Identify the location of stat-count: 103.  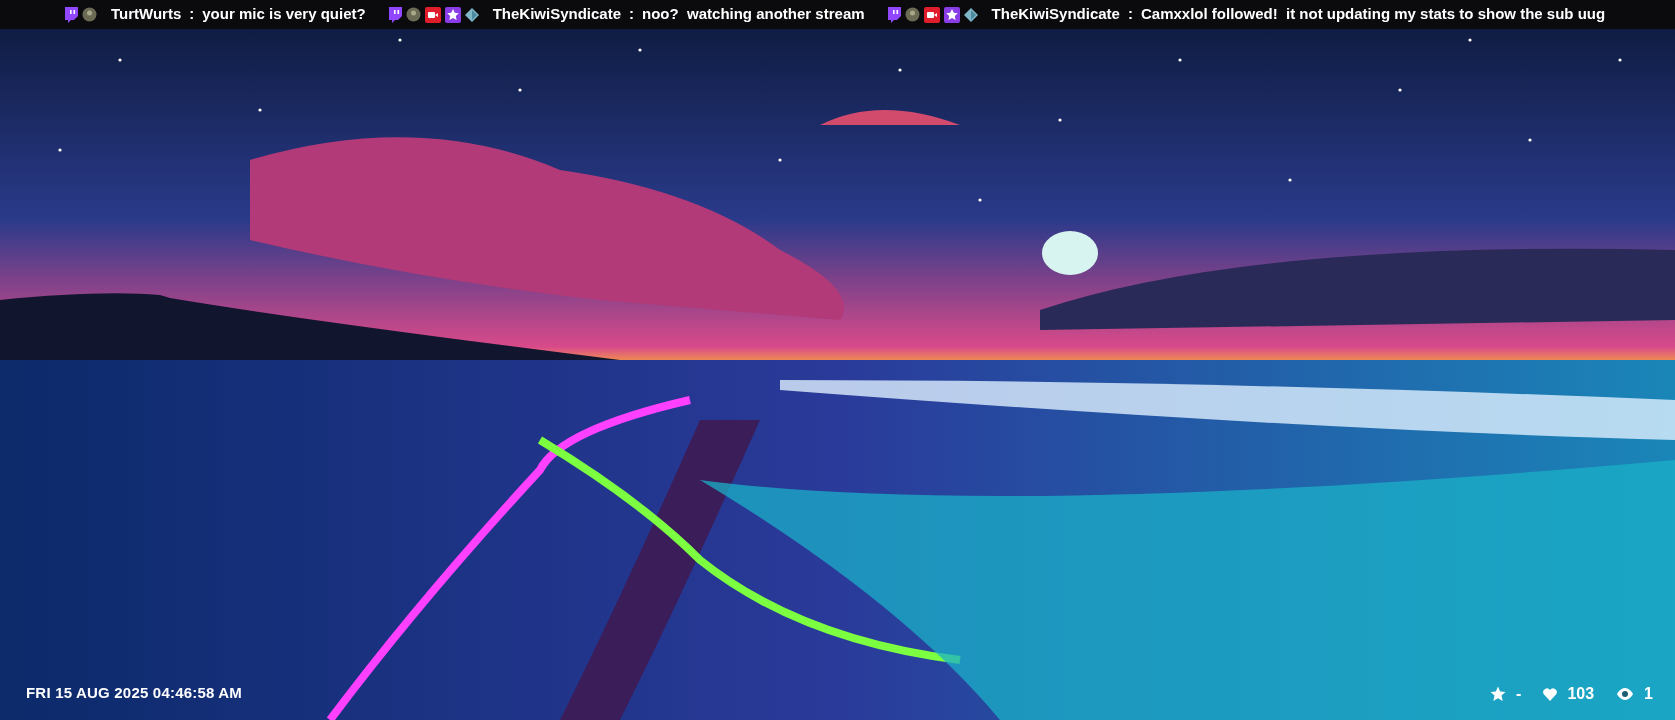
(1581, 694).